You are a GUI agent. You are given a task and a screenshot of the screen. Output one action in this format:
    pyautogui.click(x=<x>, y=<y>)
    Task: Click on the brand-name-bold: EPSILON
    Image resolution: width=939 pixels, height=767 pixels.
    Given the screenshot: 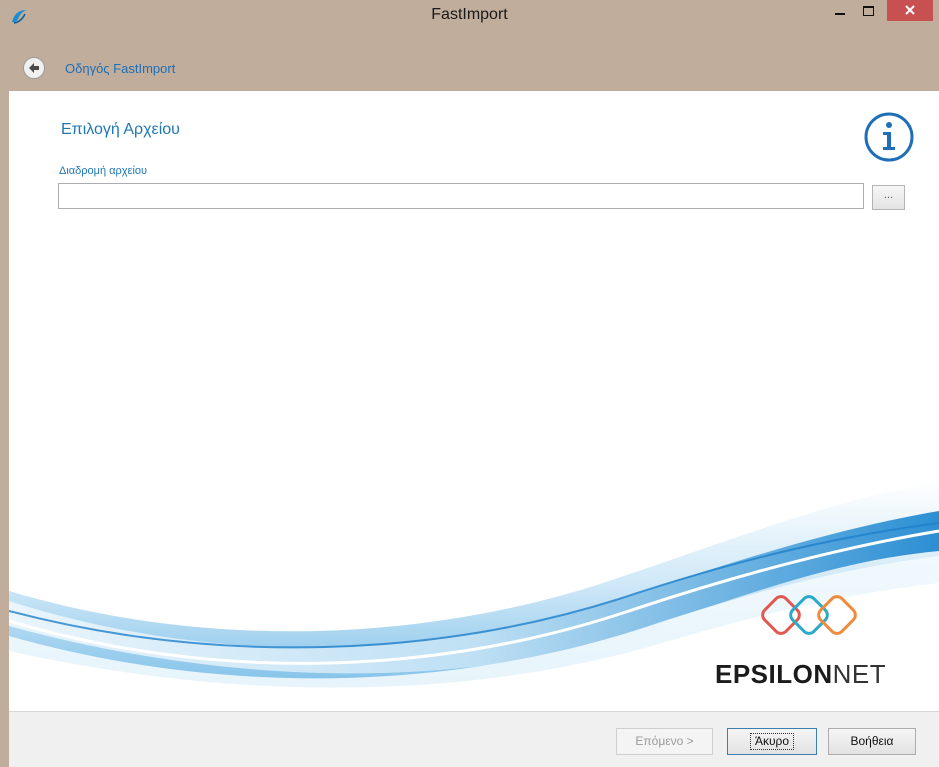 What is the action you would take?
    pyautogui.click(x=774, y=674)
    